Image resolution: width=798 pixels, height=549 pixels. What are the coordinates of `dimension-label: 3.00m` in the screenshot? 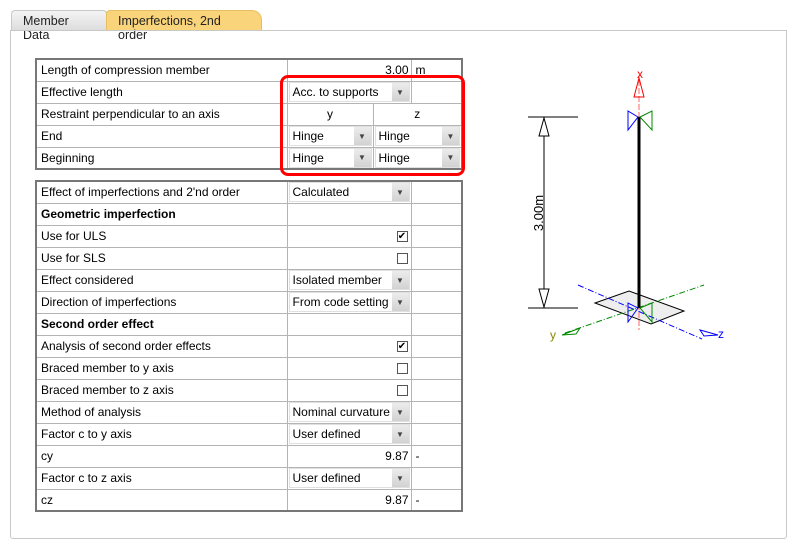 It's located at (538, 213).